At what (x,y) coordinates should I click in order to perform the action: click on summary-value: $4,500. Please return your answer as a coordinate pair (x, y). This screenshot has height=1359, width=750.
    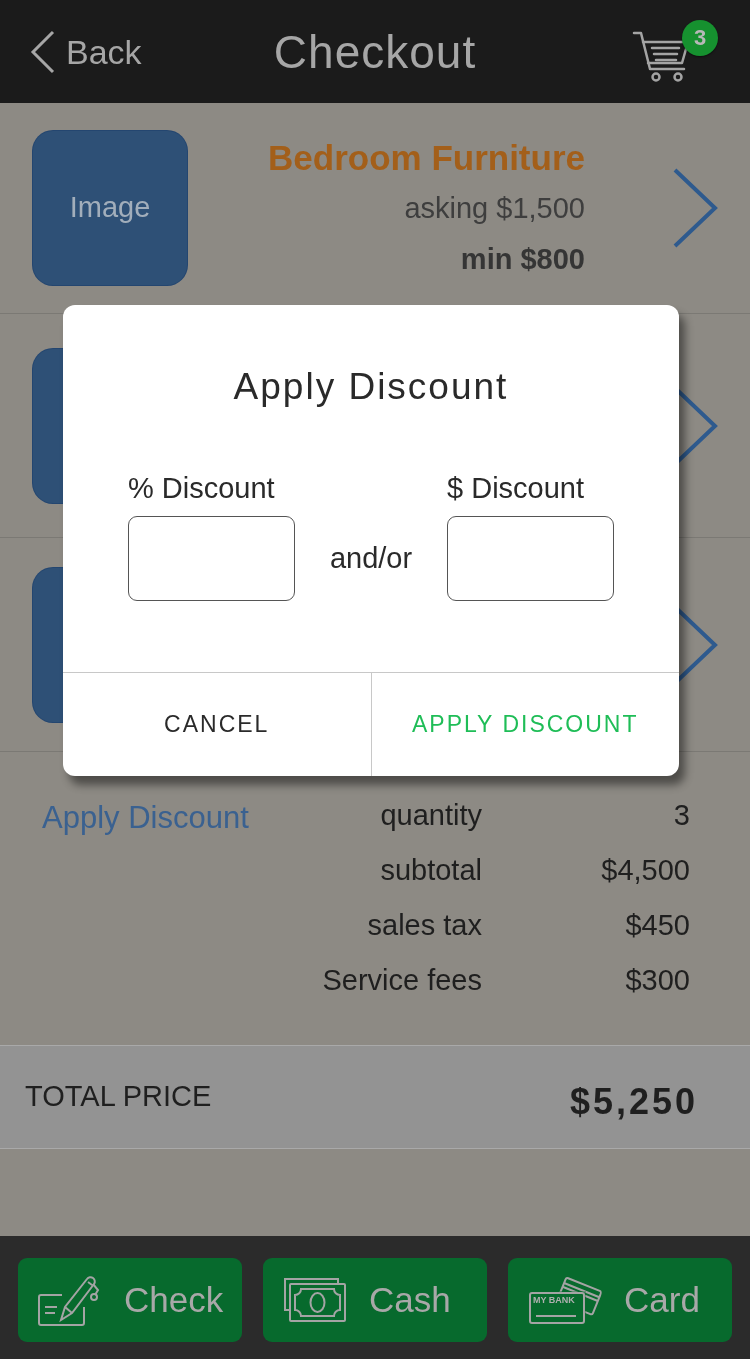
    Looking at the image, I should click on (645, 870).